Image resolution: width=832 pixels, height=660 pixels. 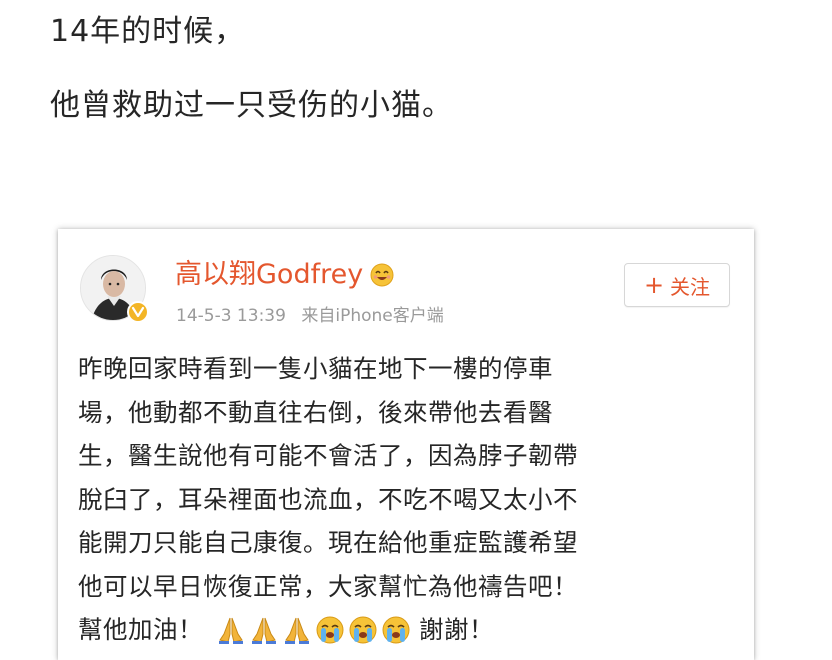 I want to click on article-text-line-2: 他曾救助过一只受伤的小猫。, so click(x=251, y=105).